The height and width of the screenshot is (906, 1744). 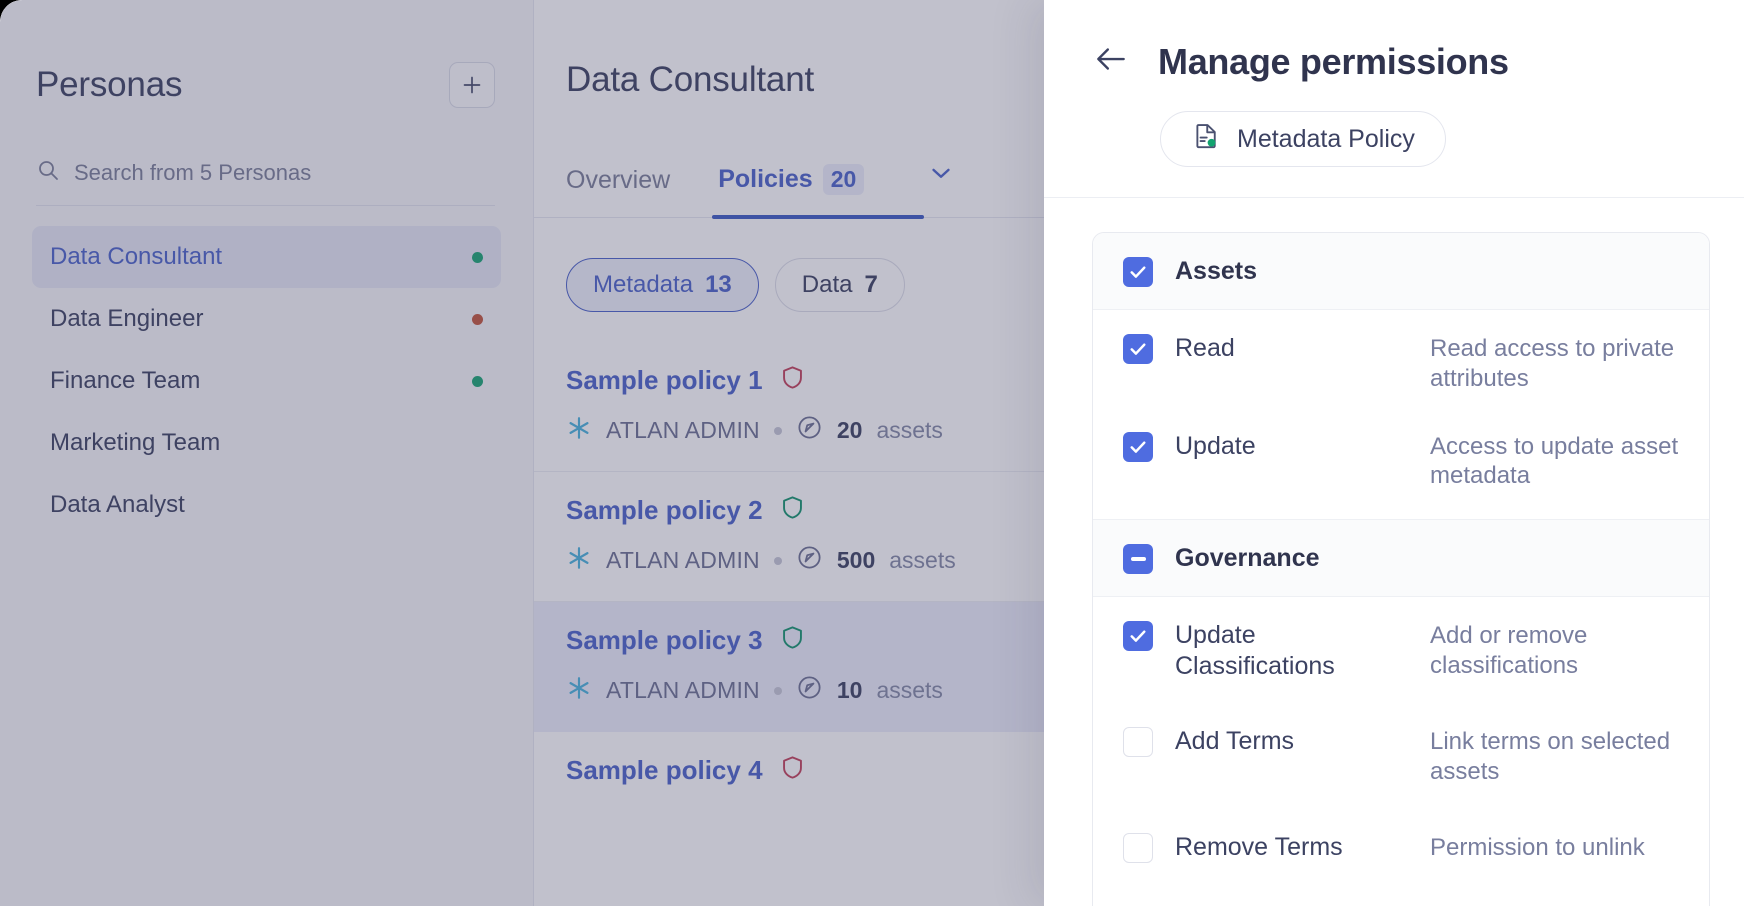 I want to click on detail-tabs: Overview Policies 20, so click(x=789, y=159).